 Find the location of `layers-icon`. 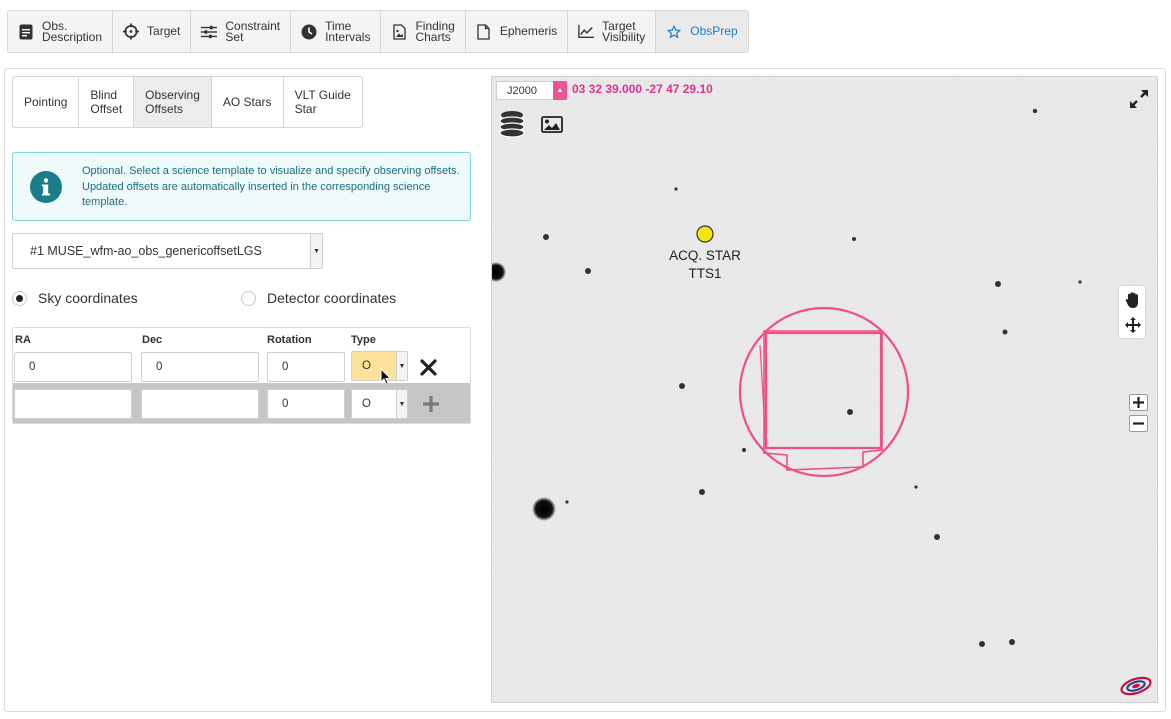

layers-icon is located at coordinates (512, 124).